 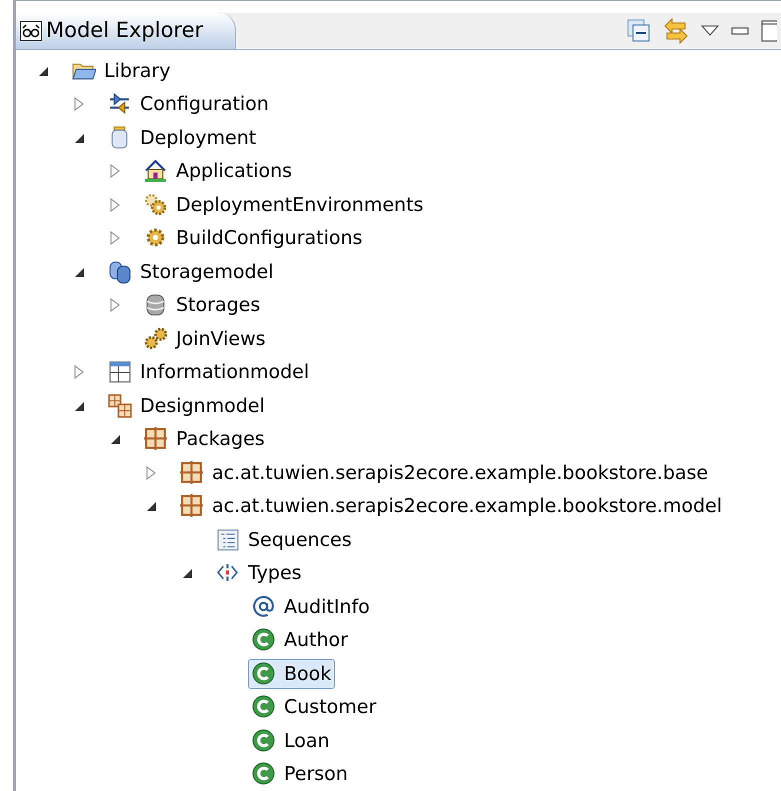 I want to click on link-arrows-icon, so click(x=676, y=31).